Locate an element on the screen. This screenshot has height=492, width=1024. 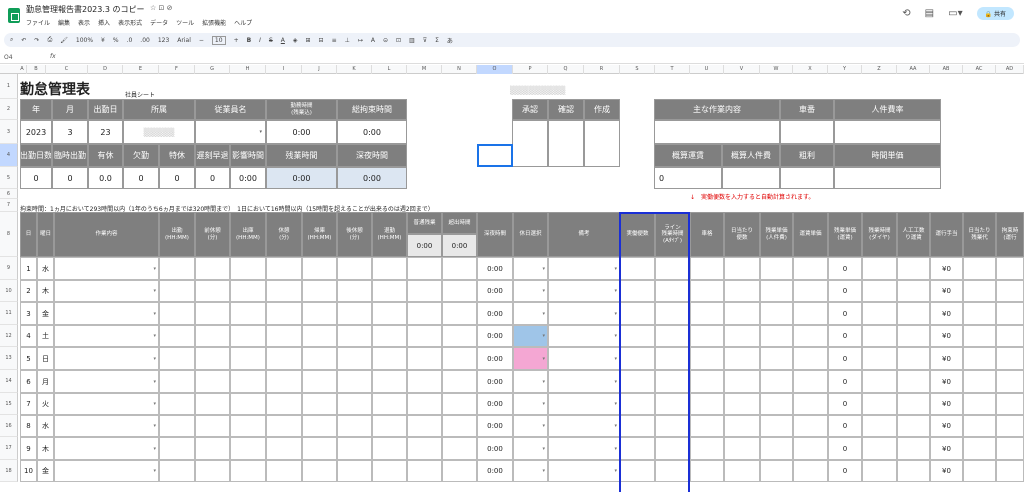
format-123-button: 123 is located at coordinates (163, 40).